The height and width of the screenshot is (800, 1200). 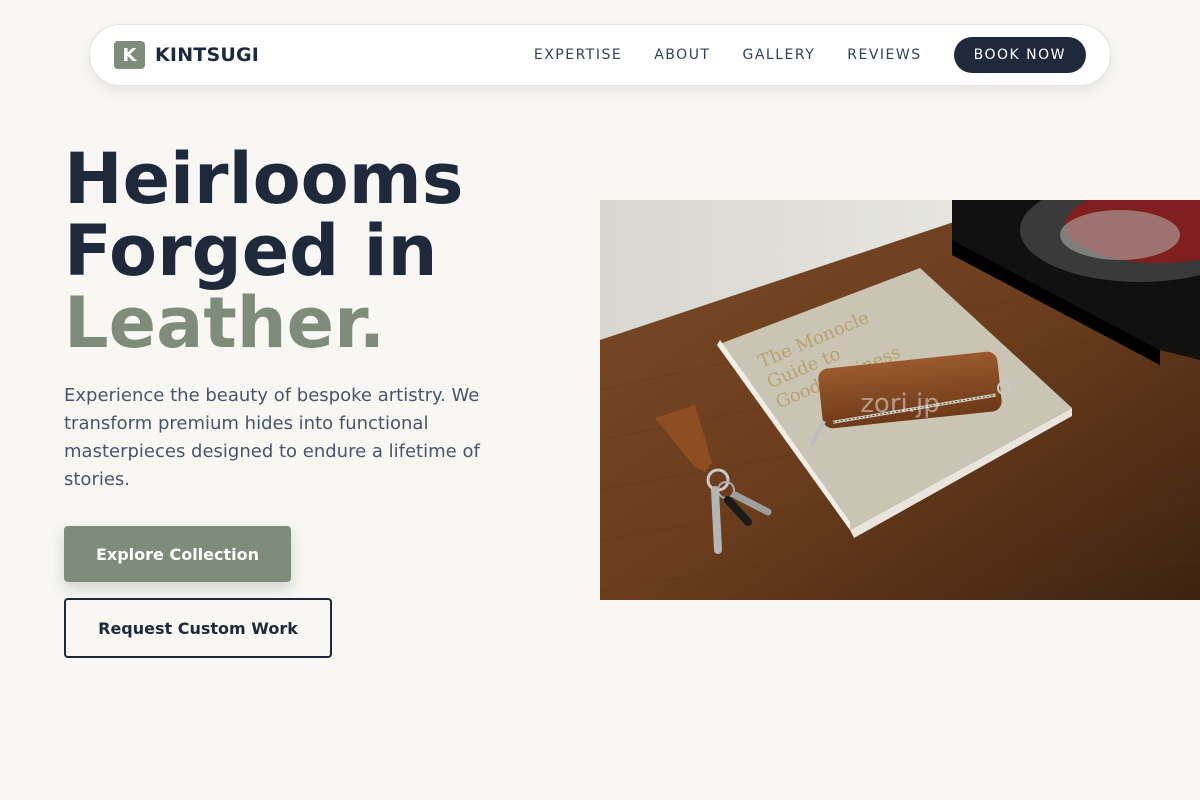 What do you see at coordinates (225, 323) in the screenshot?
I see `hero-title-accent: Leather.` at bounding box center [225, 323].